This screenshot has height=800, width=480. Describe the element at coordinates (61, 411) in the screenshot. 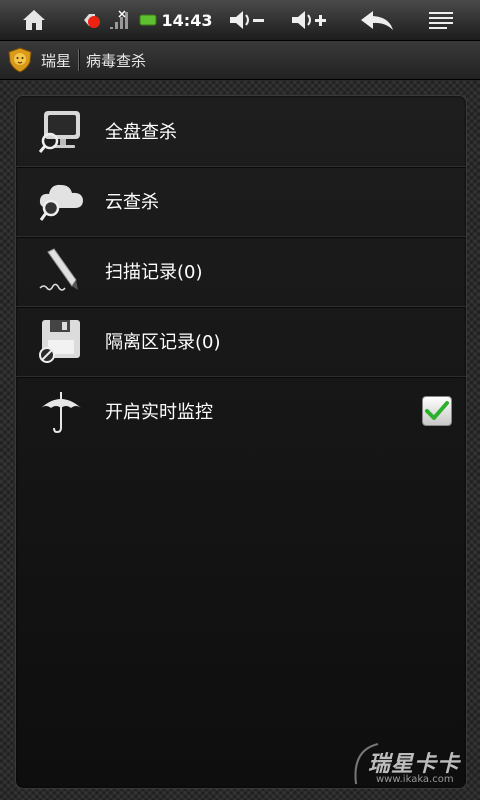

I see `umbrella-icon` at that location.